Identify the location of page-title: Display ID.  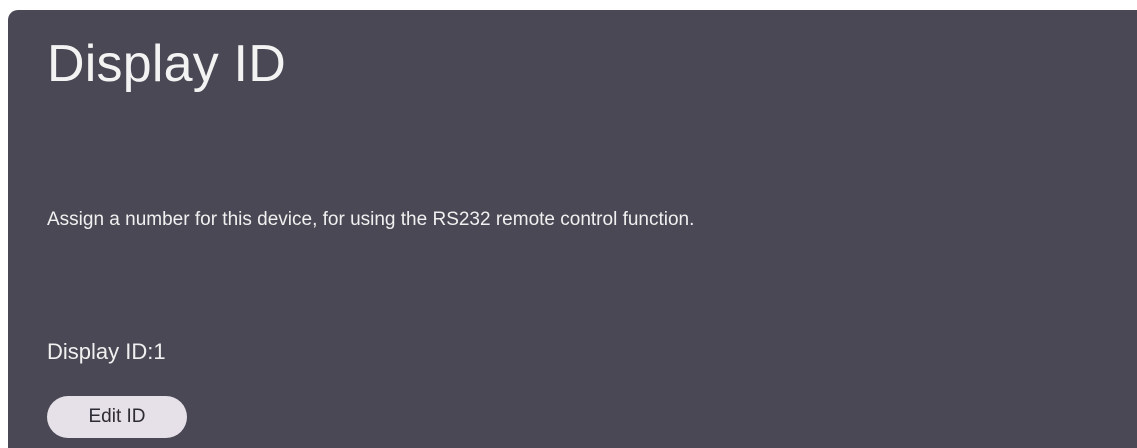
(166, 64).